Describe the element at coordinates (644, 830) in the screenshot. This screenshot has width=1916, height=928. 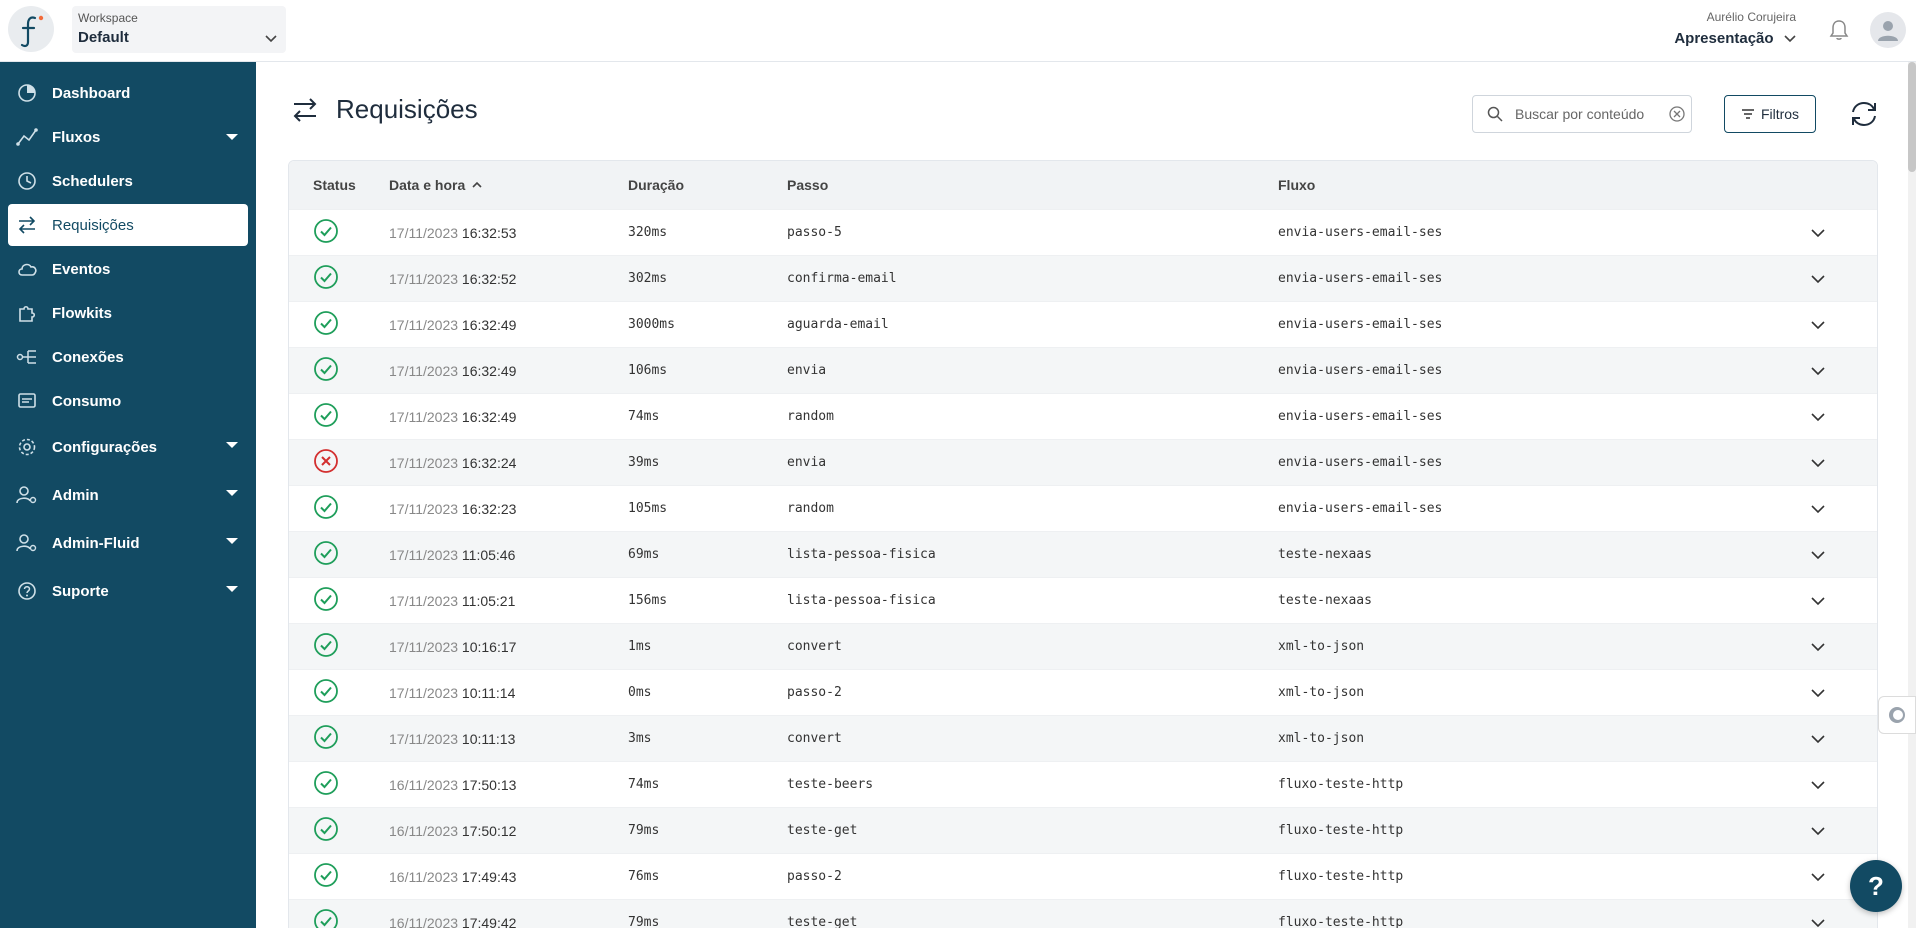
I see `duration-cell: 79ms` at that location.